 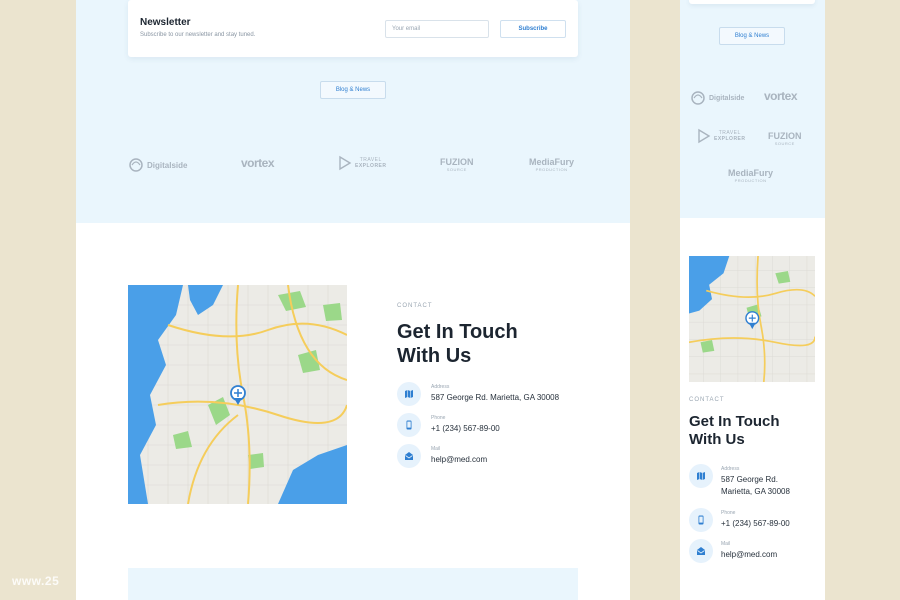 I want to click on mobile-logo-mediafury: MediaFury PRODUCTION, so click(x=750, y=175).